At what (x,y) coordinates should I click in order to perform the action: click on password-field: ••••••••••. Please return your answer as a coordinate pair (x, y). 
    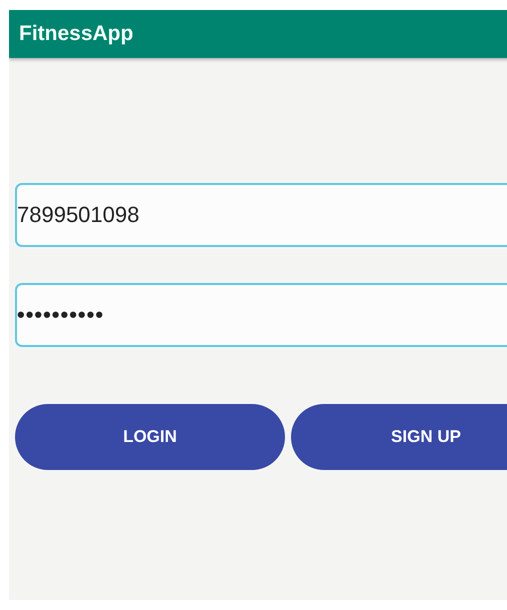
    Looking at the image, I should click on (261, 315).